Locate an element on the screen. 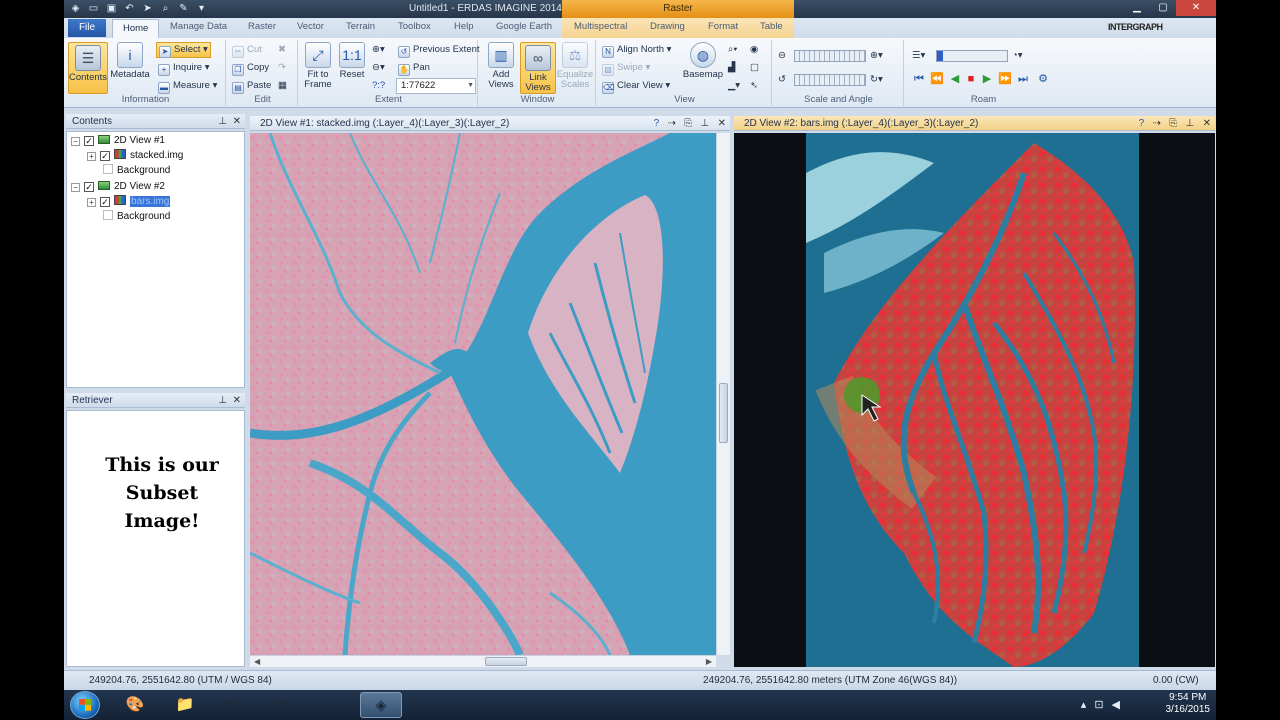 This screenshot has height=720, width=1280. tree-item-view2: − ✓ 2D View #2 is located at coordinates (118, 186).